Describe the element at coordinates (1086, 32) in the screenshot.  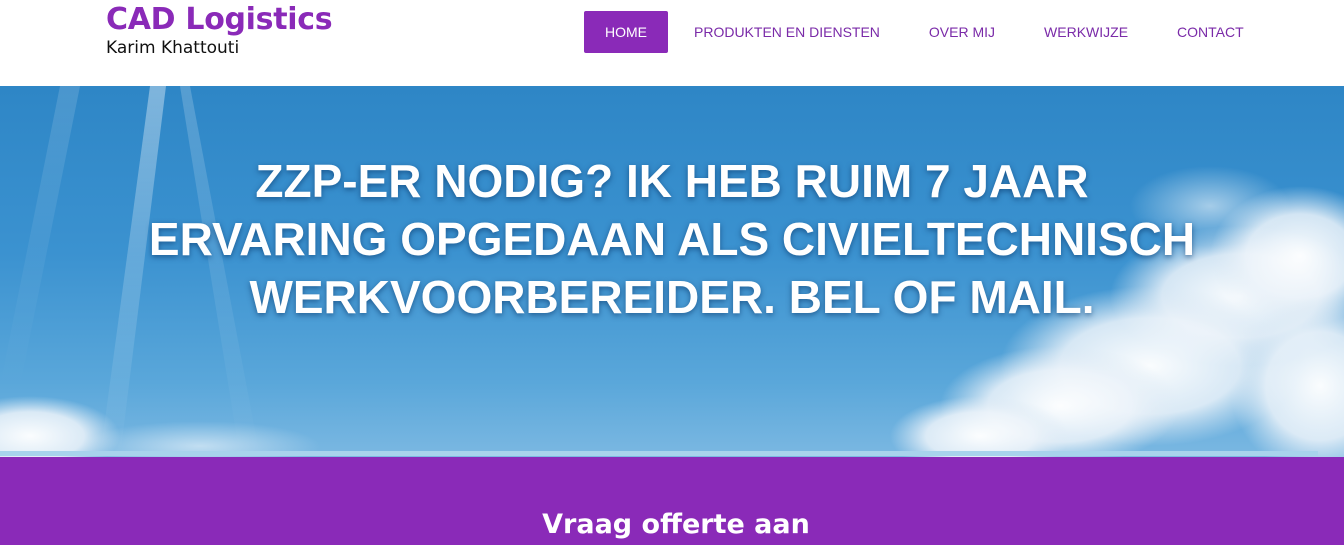
I see `nav-werkwijze: WERKWIJZE` at that location.